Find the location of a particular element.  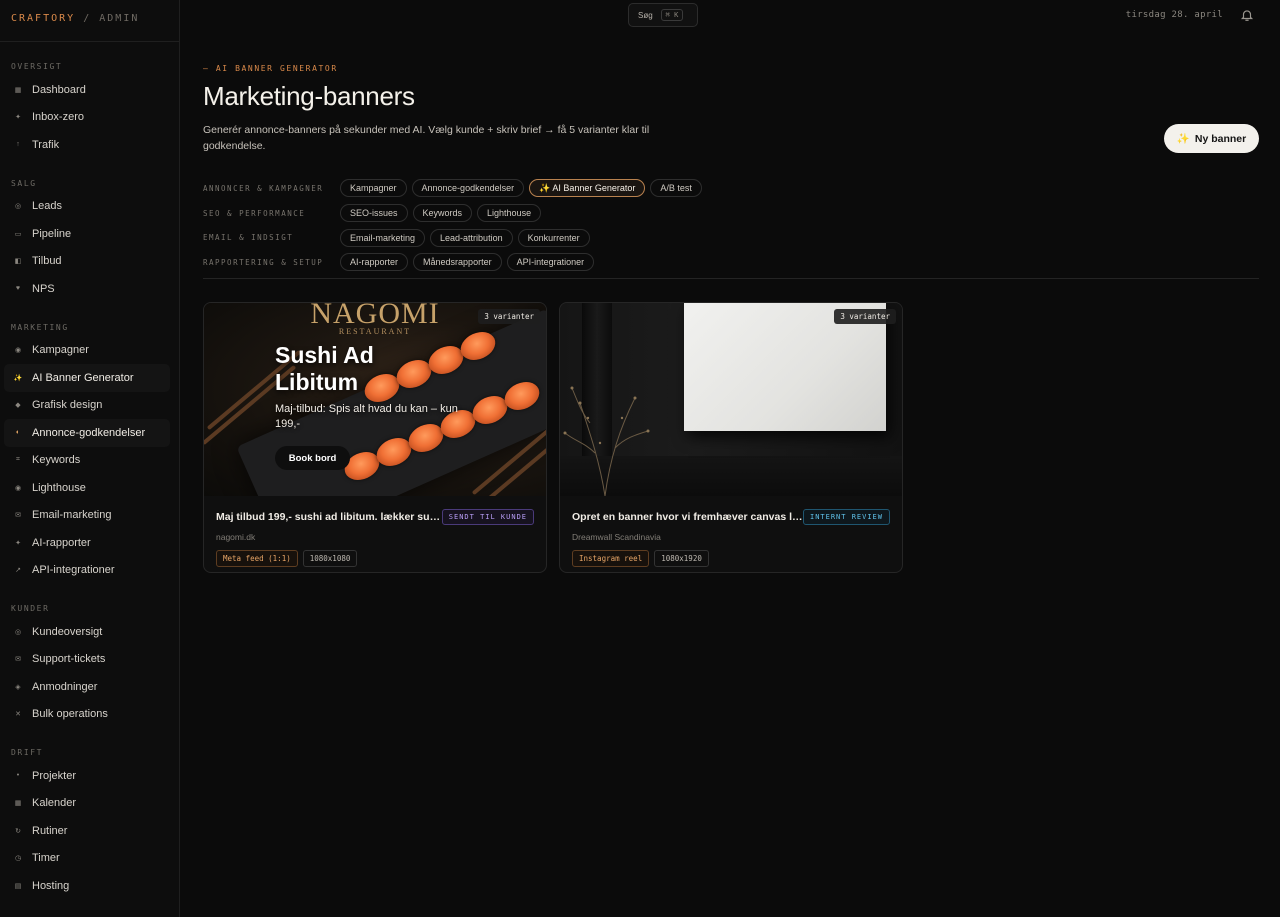

card-client: Dreamwall Scandinavia is located at coordinates (616, 537).